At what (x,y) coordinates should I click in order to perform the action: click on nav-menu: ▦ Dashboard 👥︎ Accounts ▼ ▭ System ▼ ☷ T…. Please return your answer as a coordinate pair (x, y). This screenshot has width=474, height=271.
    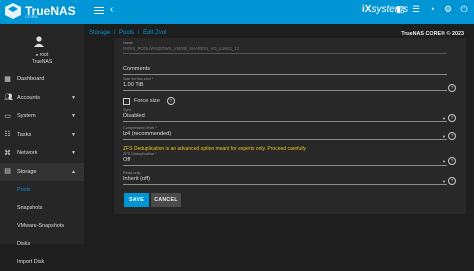
    Looking at the image, I should click on (42, 170).